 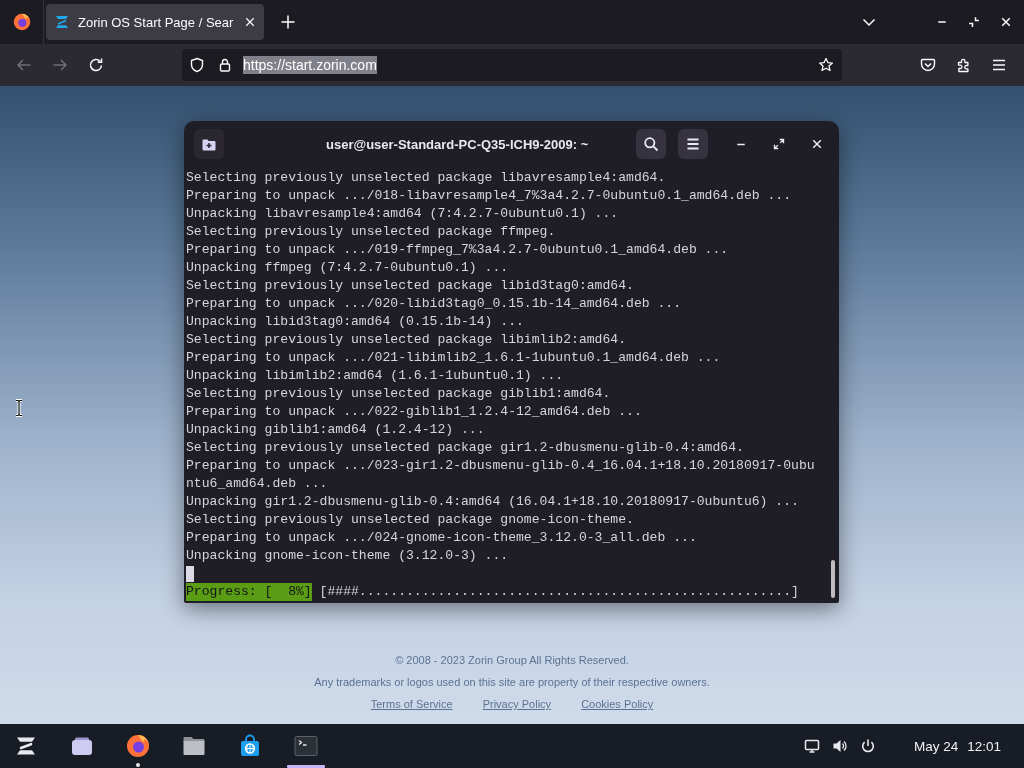 What do you see at coordinates (974, 22) in the screenshot?
I see `restore-icon` at bounding box center [974, 22].